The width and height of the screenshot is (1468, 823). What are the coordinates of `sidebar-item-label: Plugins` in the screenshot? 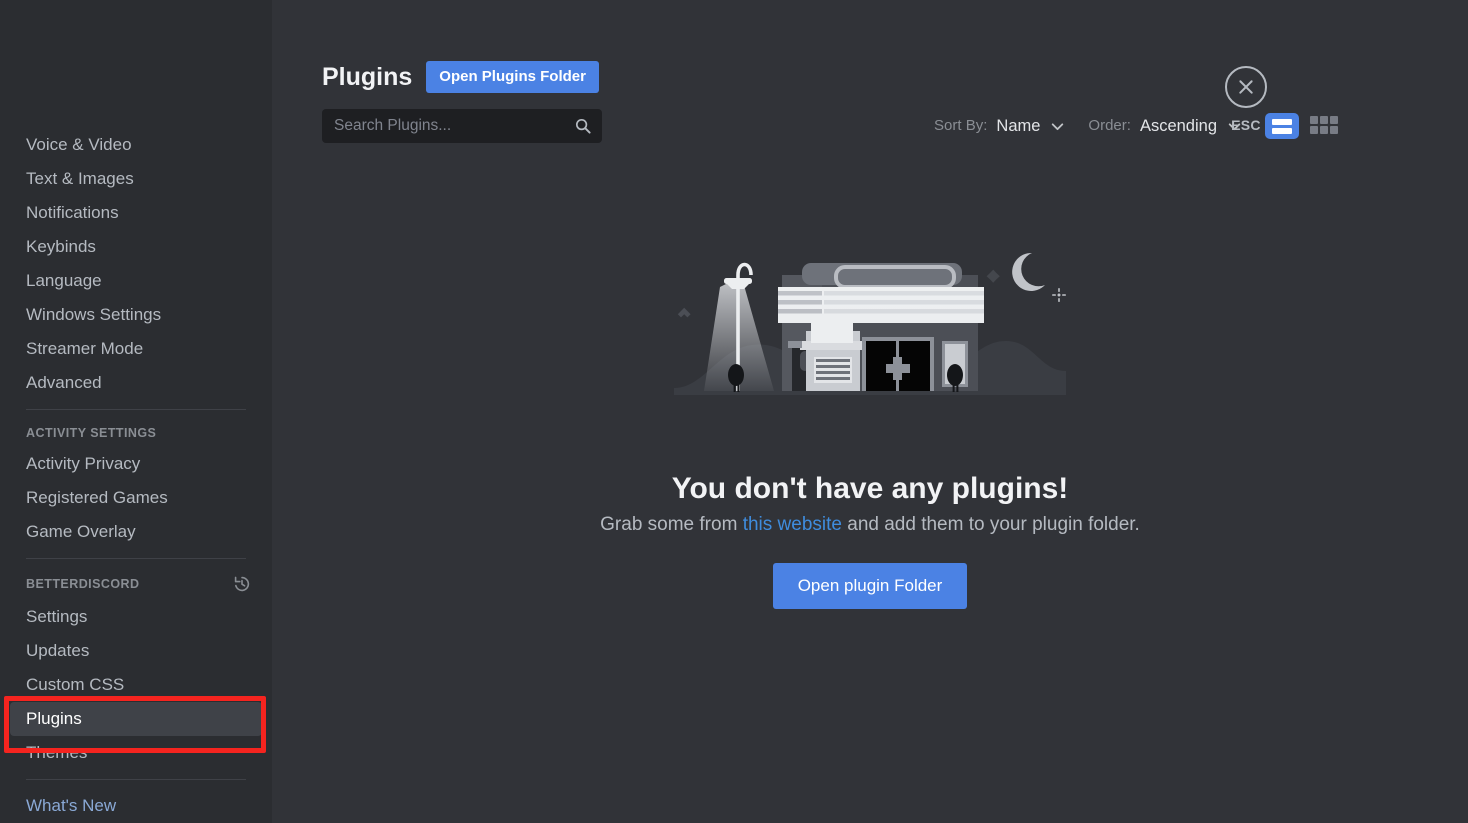 It's located at (54, 718).